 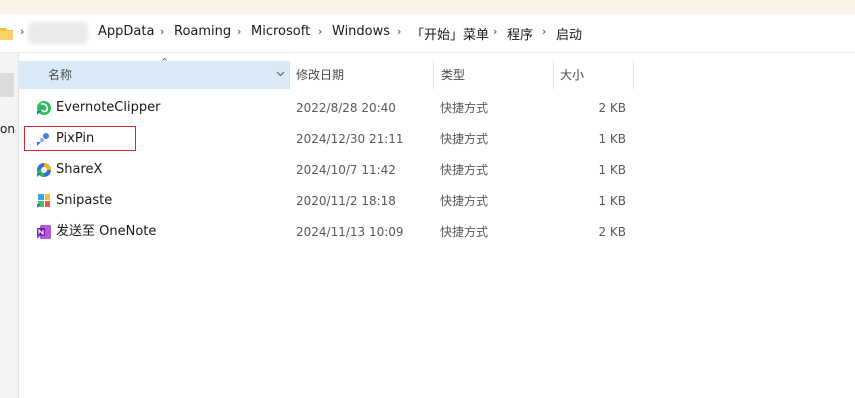 I want to click on snipaste-icon, so click(x=43, y=201).